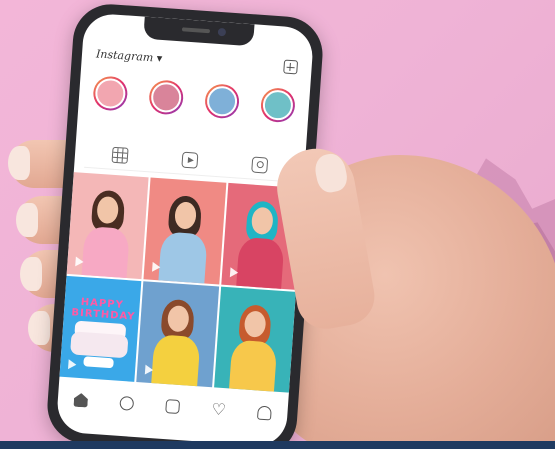 The width and height of the screenshot is (555, 449). What do you see at coordinates (264, 413) in the screenshot?
I see `profile-icon` at bounding box center [264, 413].